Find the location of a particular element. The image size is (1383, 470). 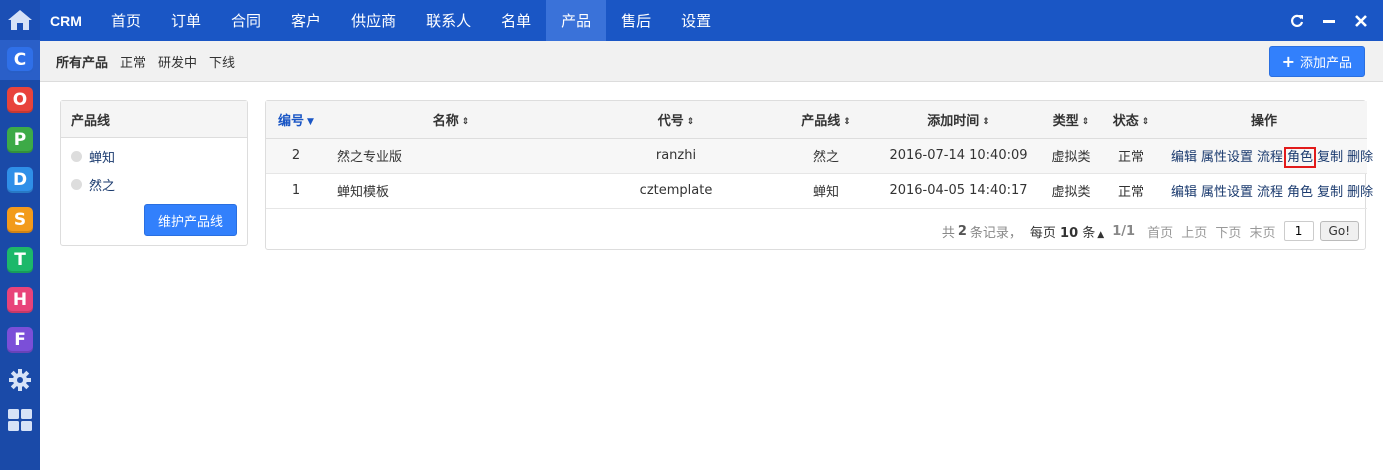

app-h-icon: H is located at coordinates (20, 300).